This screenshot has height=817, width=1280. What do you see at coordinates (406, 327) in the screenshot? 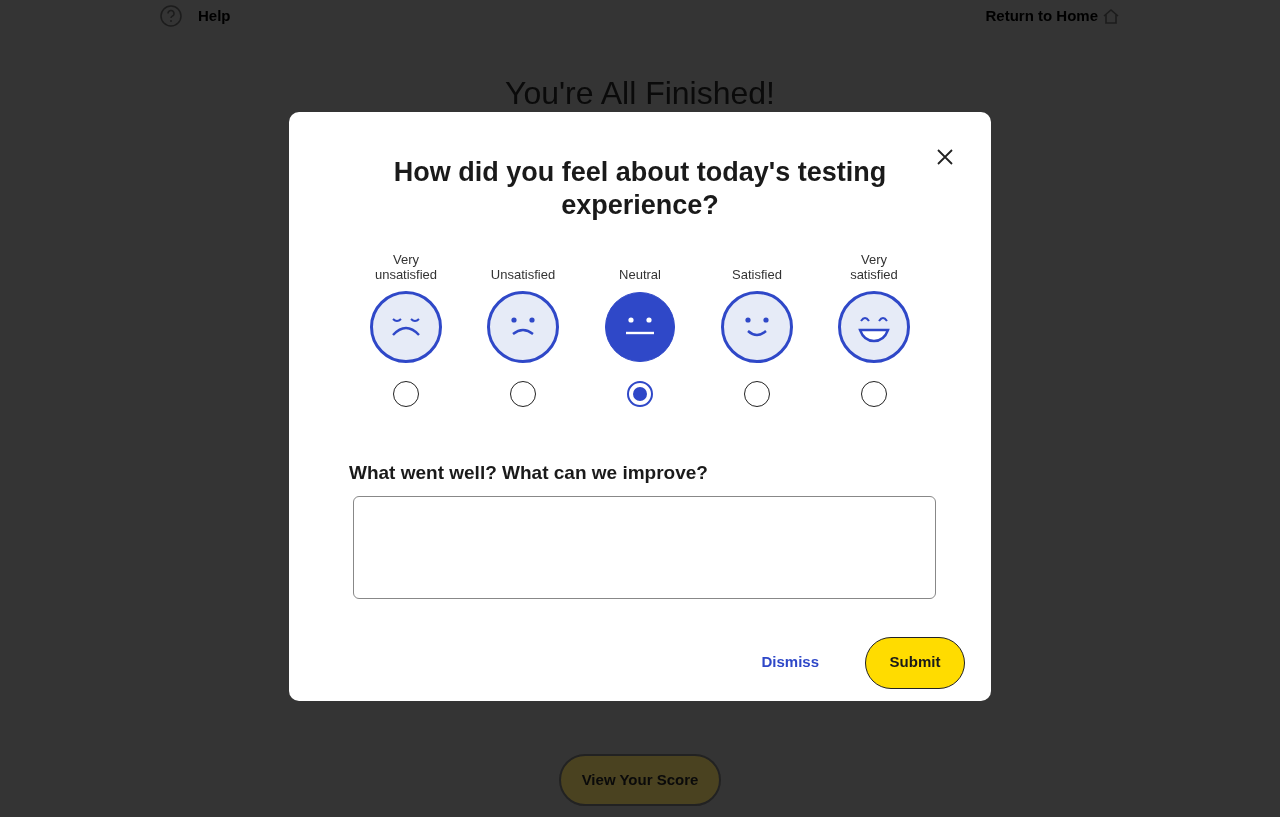
I see `very-sad-face-icon` at bounding box center [406, 327].